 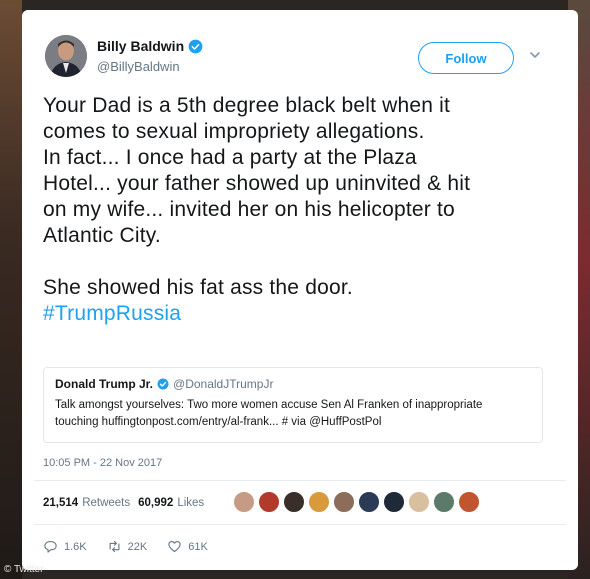 What do you see at coordinates (60, 503) in the screenshot?
I see `retweets-count: 21,514` at bounding box center [60, 503].